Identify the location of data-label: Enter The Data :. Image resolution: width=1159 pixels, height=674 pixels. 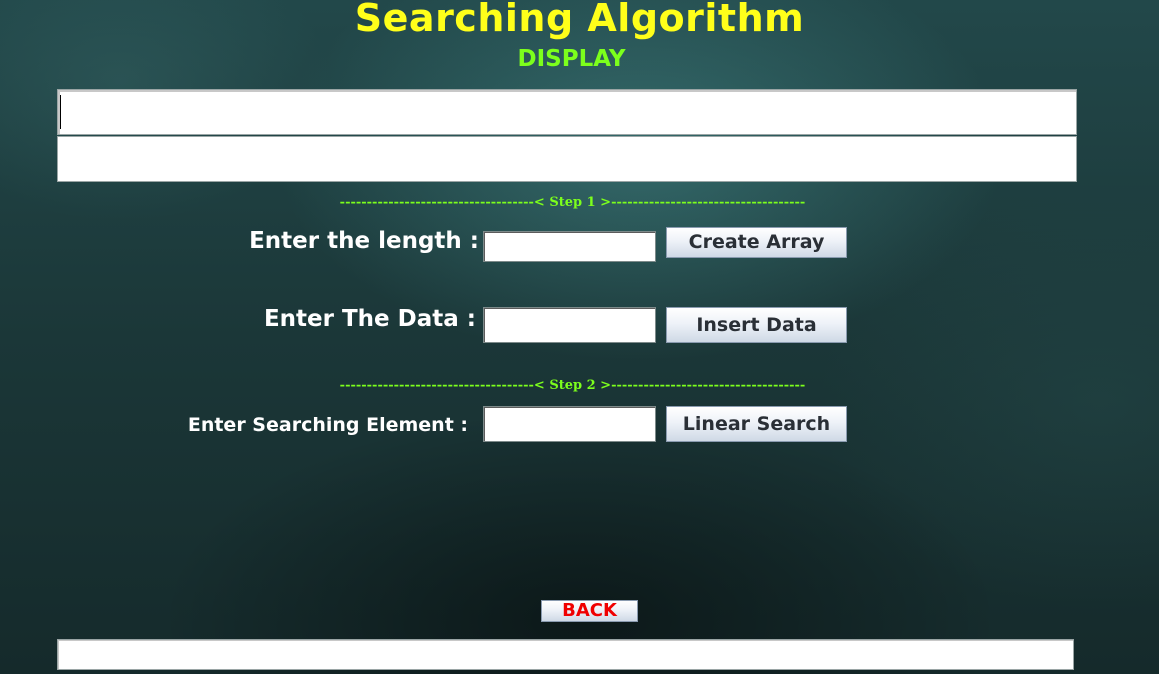
(369, 319).